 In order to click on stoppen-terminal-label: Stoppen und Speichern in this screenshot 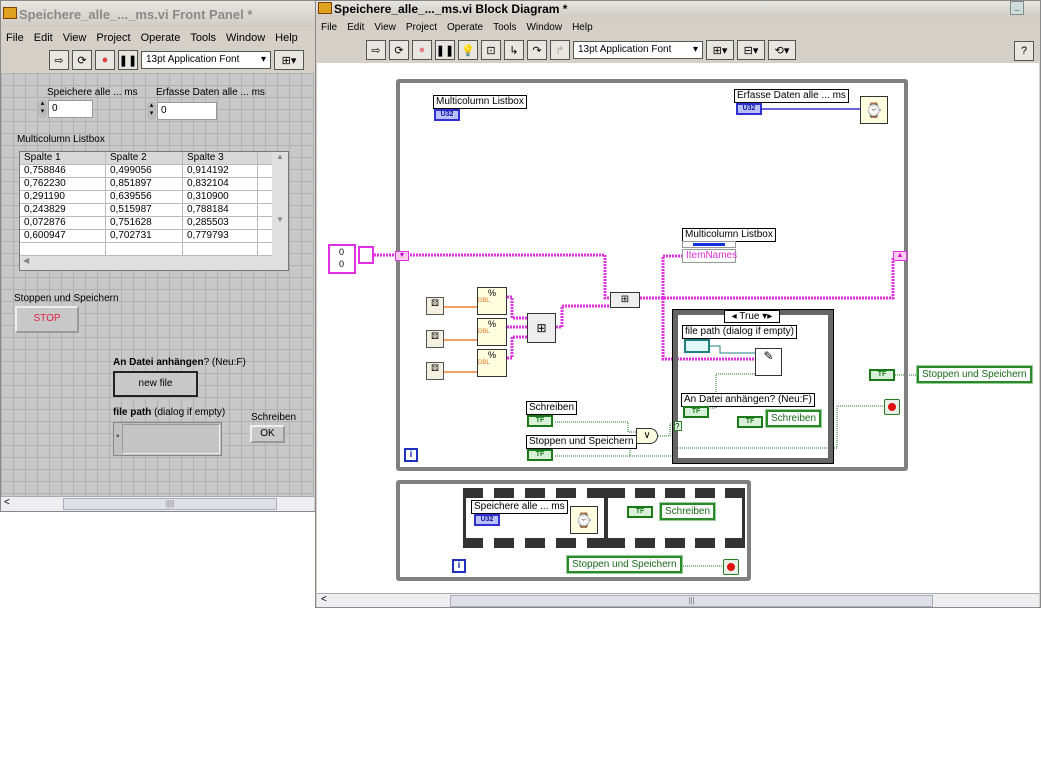, I will do `click(581, 442)`.